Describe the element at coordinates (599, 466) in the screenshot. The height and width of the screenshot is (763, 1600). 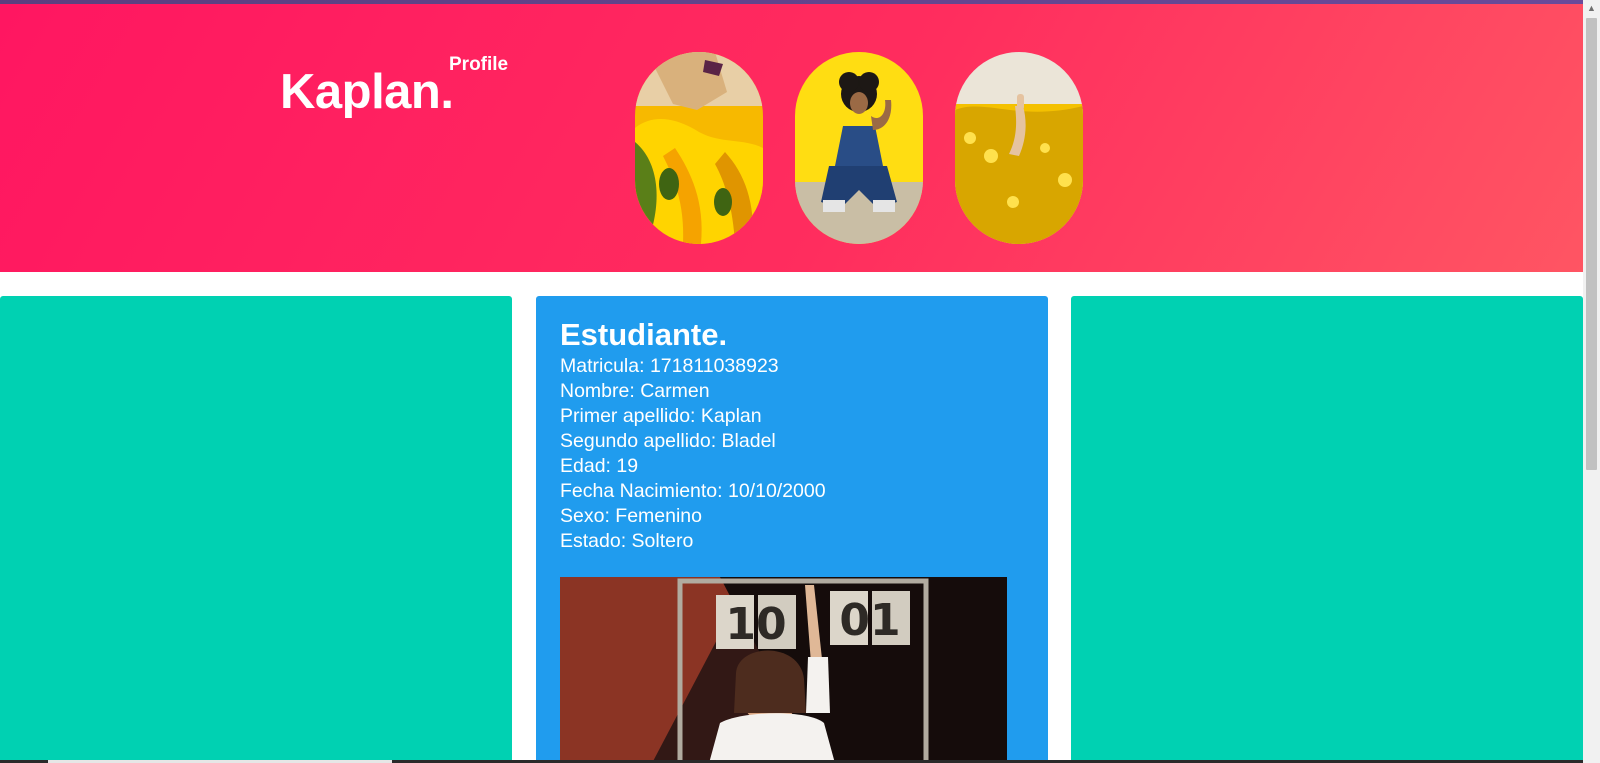
I see `edad-field: Edad: 19` at that location.